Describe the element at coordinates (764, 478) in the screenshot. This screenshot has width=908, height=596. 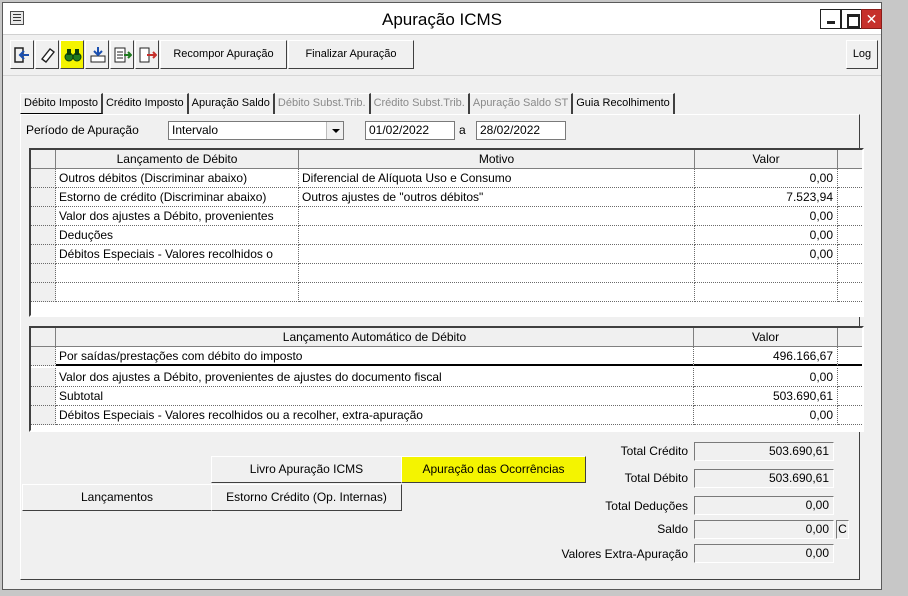
I see `total-debito-field: 503.690,61` at that location.